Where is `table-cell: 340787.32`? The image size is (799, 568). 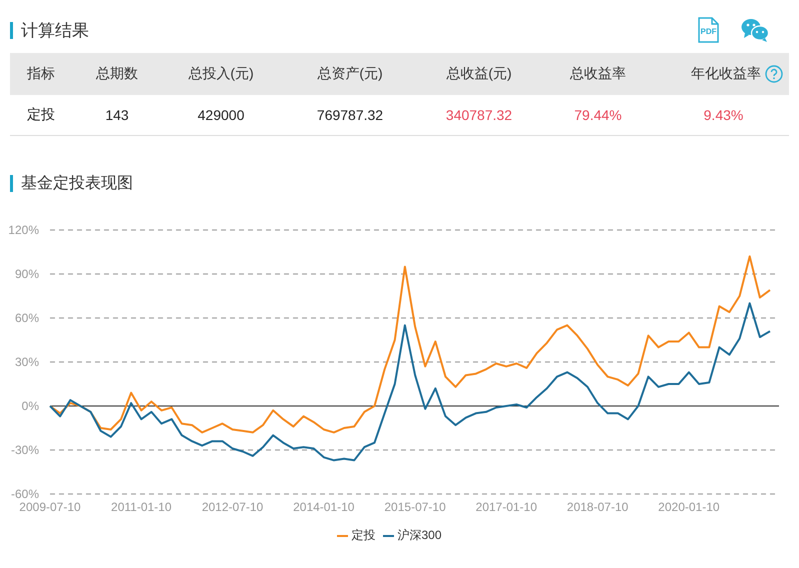 table-cell: 340787.32 is located at coordinates (479, 115).